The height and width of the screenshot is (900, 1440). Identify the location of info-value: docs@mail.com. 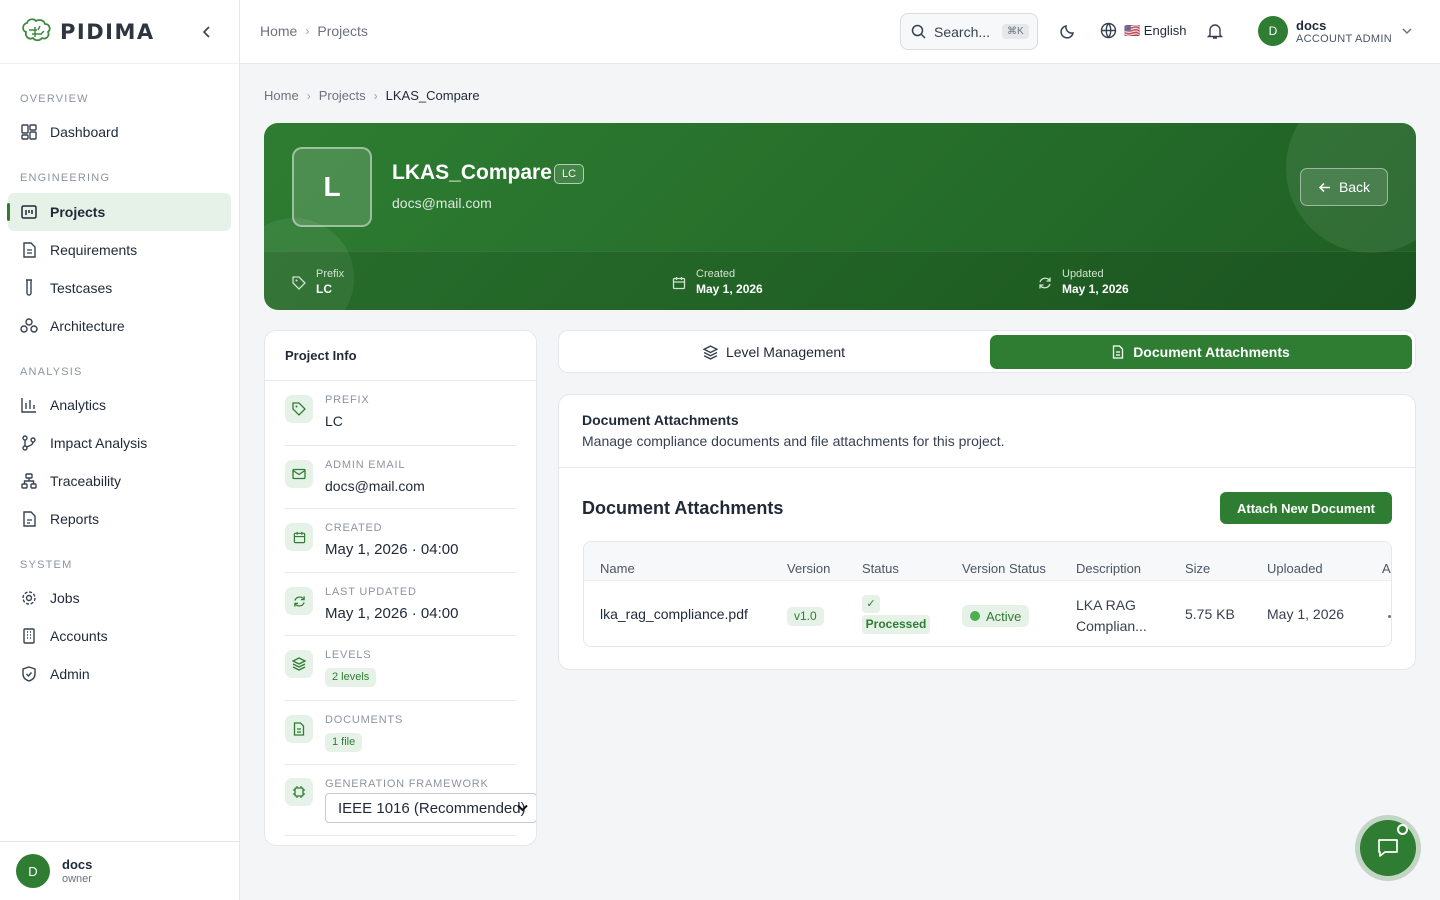
(375, 486).